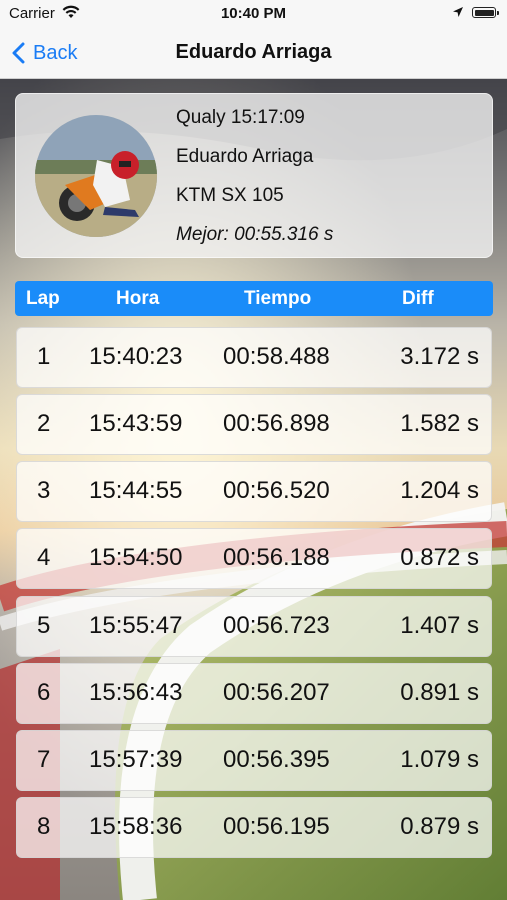  What do you see at coordinates (276, 490) in the screenshot?
I see `tiempo-cell: 00:56.520` at bounding box center [276, 490].